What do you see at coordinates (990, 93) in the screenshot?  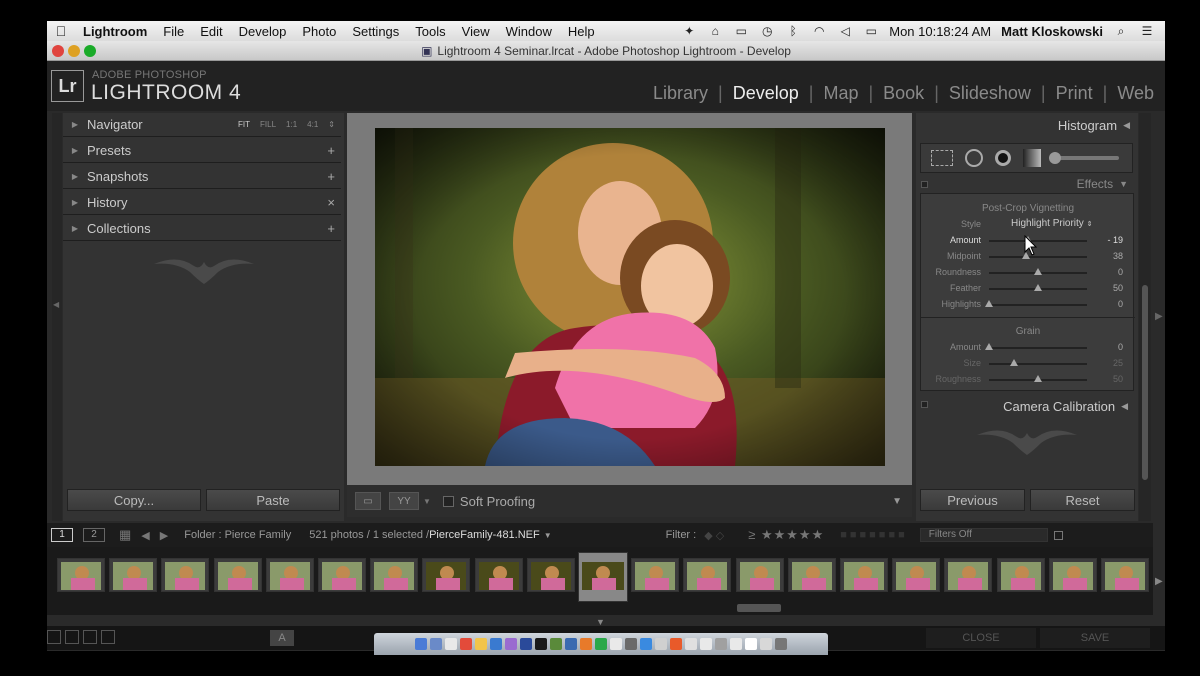 I see `module-slideshow: Slideshow` at bounding box center [990, 93].